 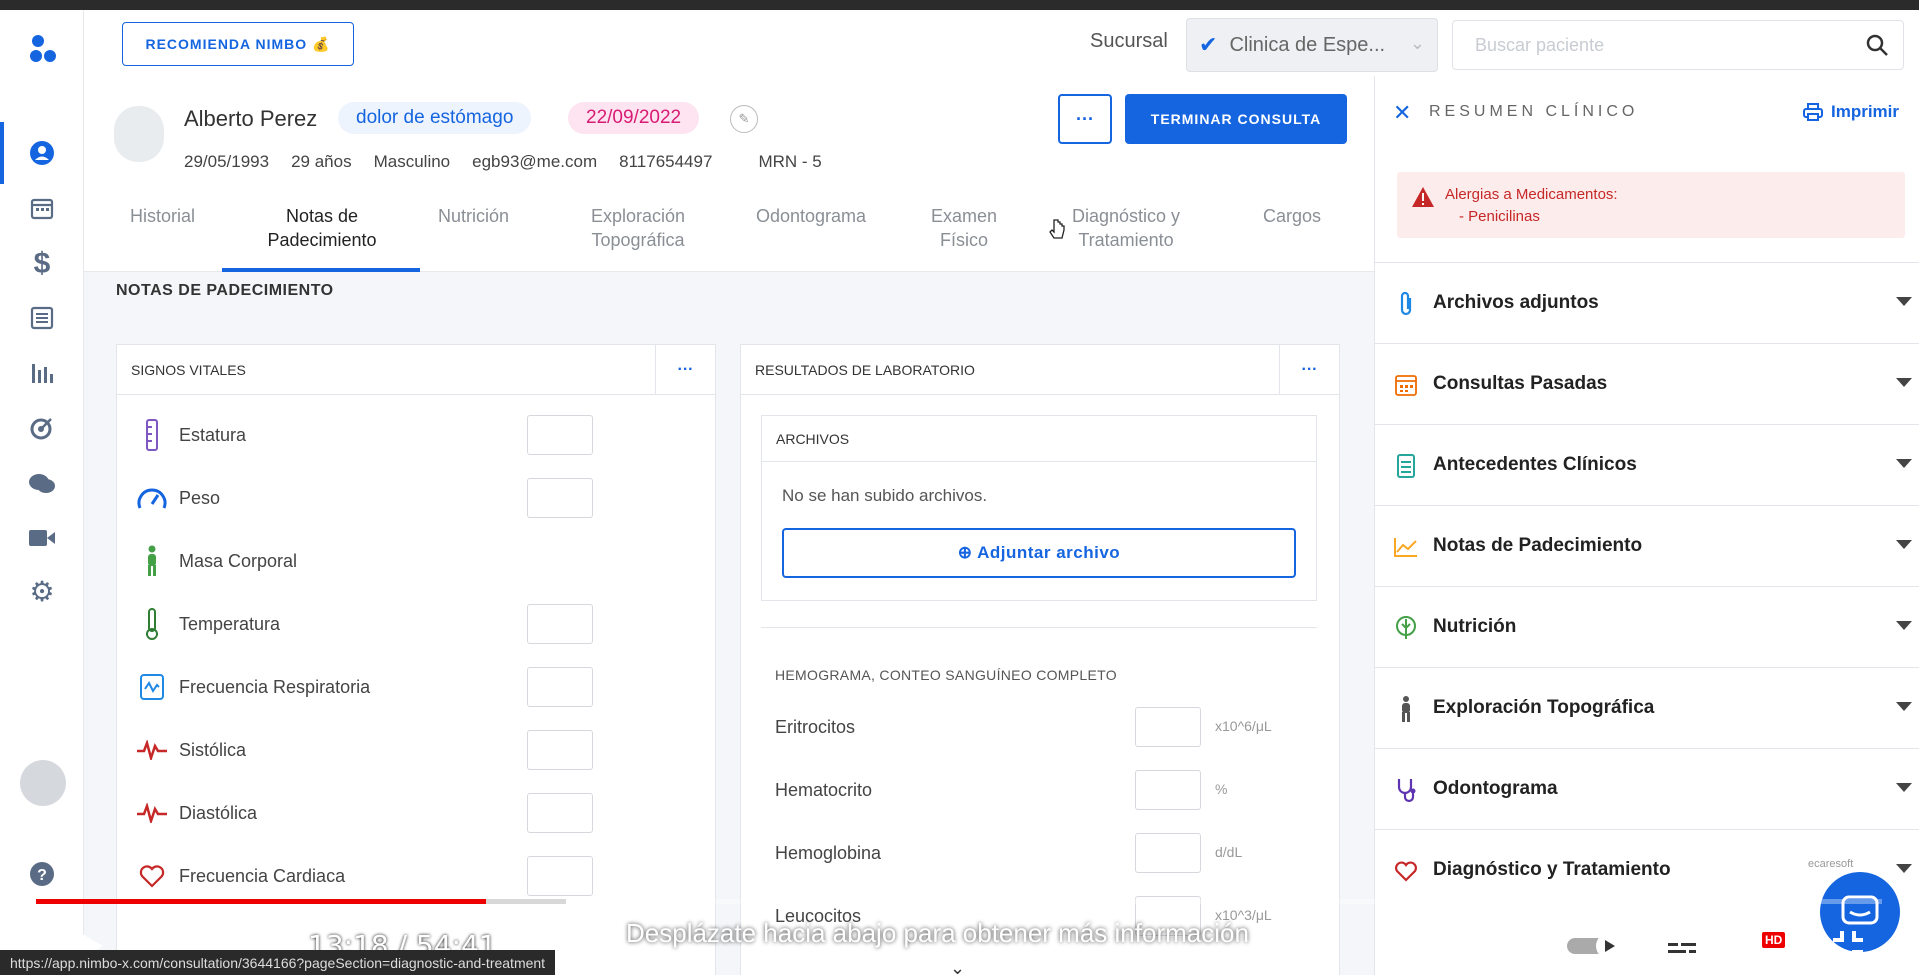 I want to click on accordion-label: Diagnóstico y Tratamiento, so click(x=1552, y=869).